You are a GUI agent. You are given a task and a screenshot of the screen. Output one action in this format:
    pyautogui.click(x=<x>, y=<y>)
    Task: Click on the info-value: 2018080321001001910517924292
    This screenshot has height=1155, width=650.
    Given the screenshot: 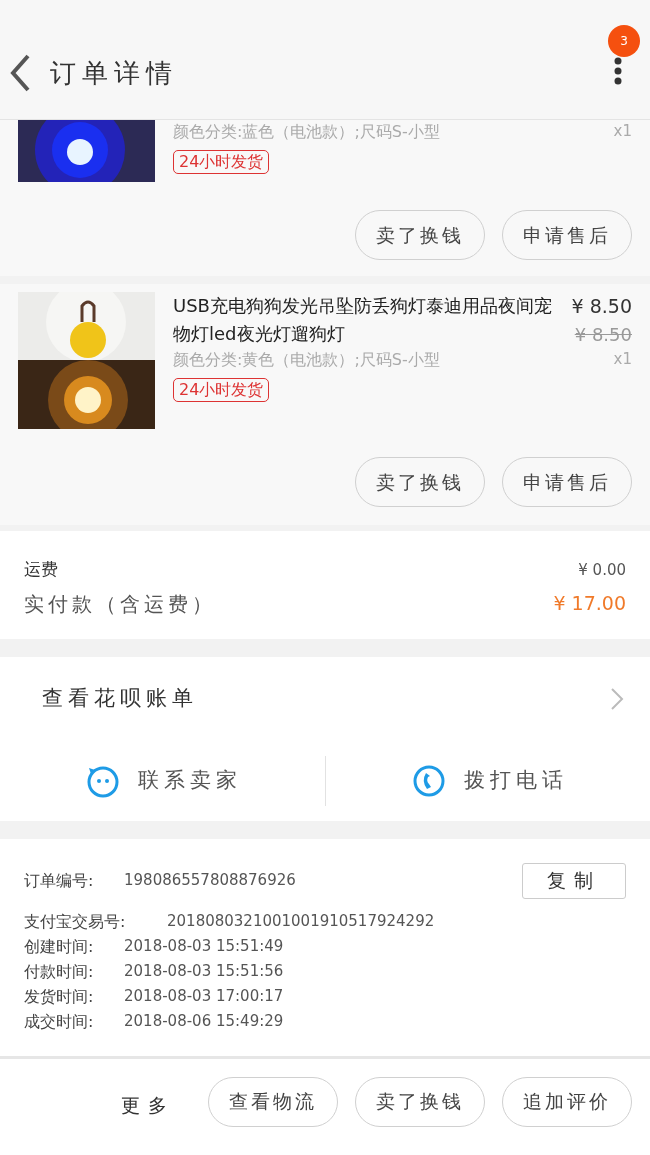 What is the action you would take?
    pyautogui.click(x=301, y=921)
    